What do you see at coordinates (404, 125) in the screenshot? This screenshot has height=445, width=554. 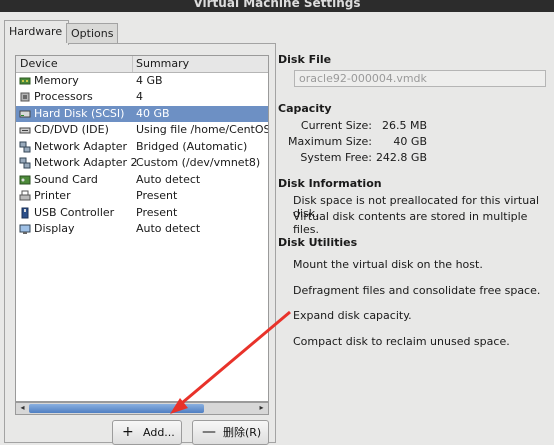 I see `current-size-value: 26.5 MB` at bounding box center [404, 125].